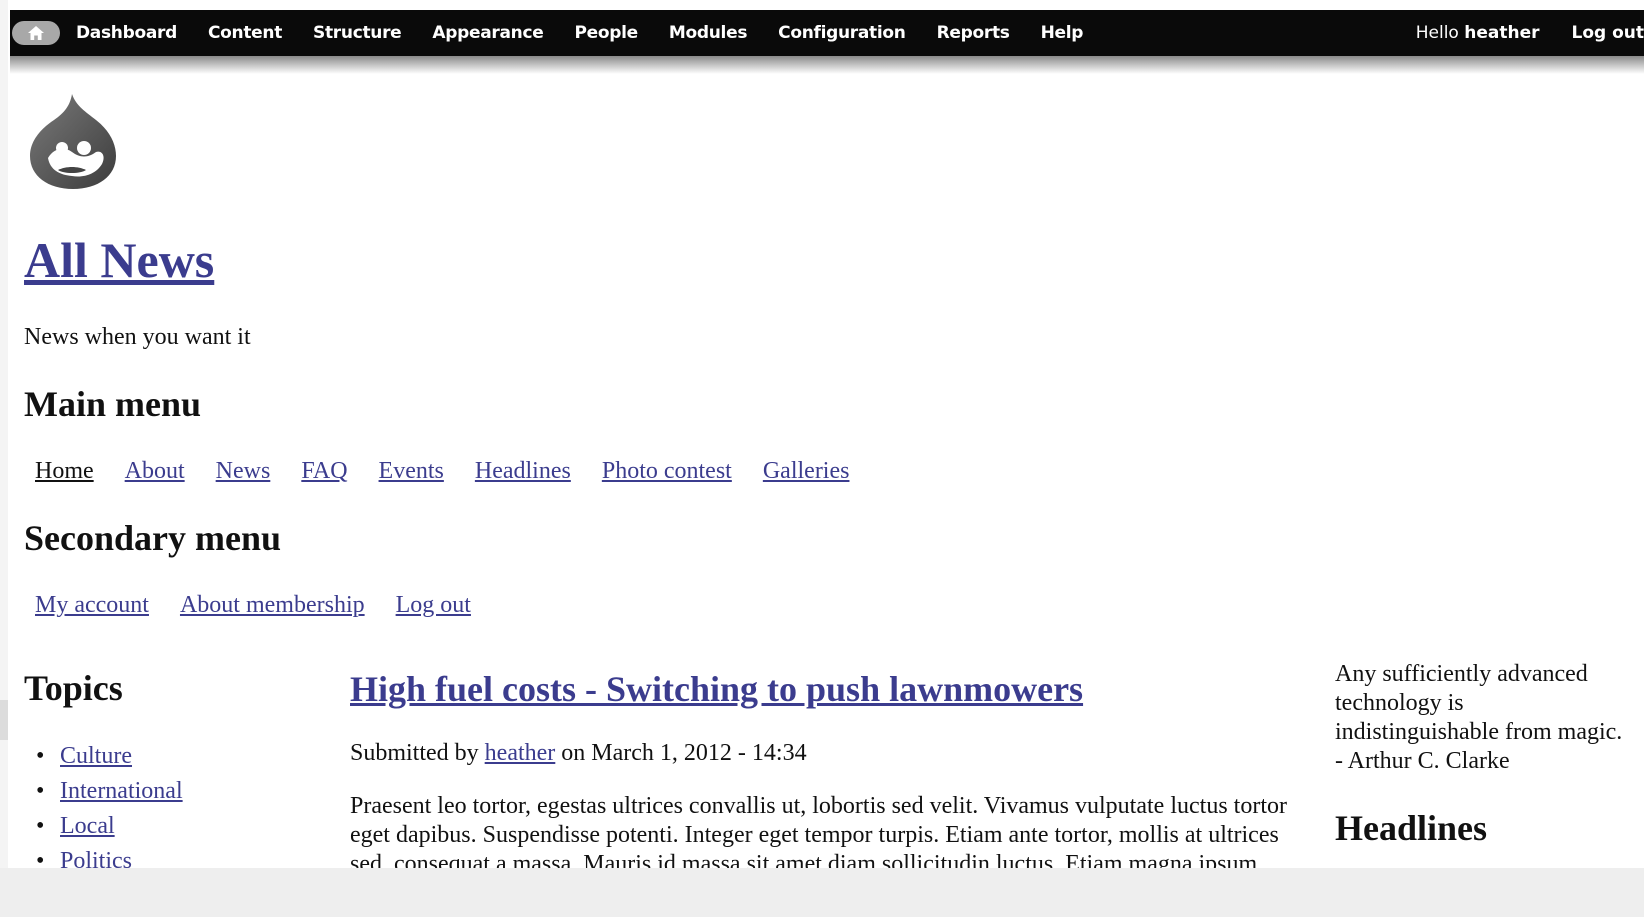 The image size is (1644, 917). I want to click on submitted-prefix: Submitted by, so click(417, 753).